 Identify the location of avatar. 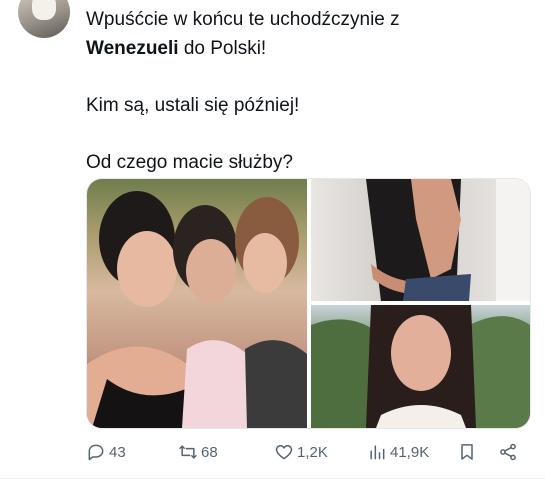
(44, 19).